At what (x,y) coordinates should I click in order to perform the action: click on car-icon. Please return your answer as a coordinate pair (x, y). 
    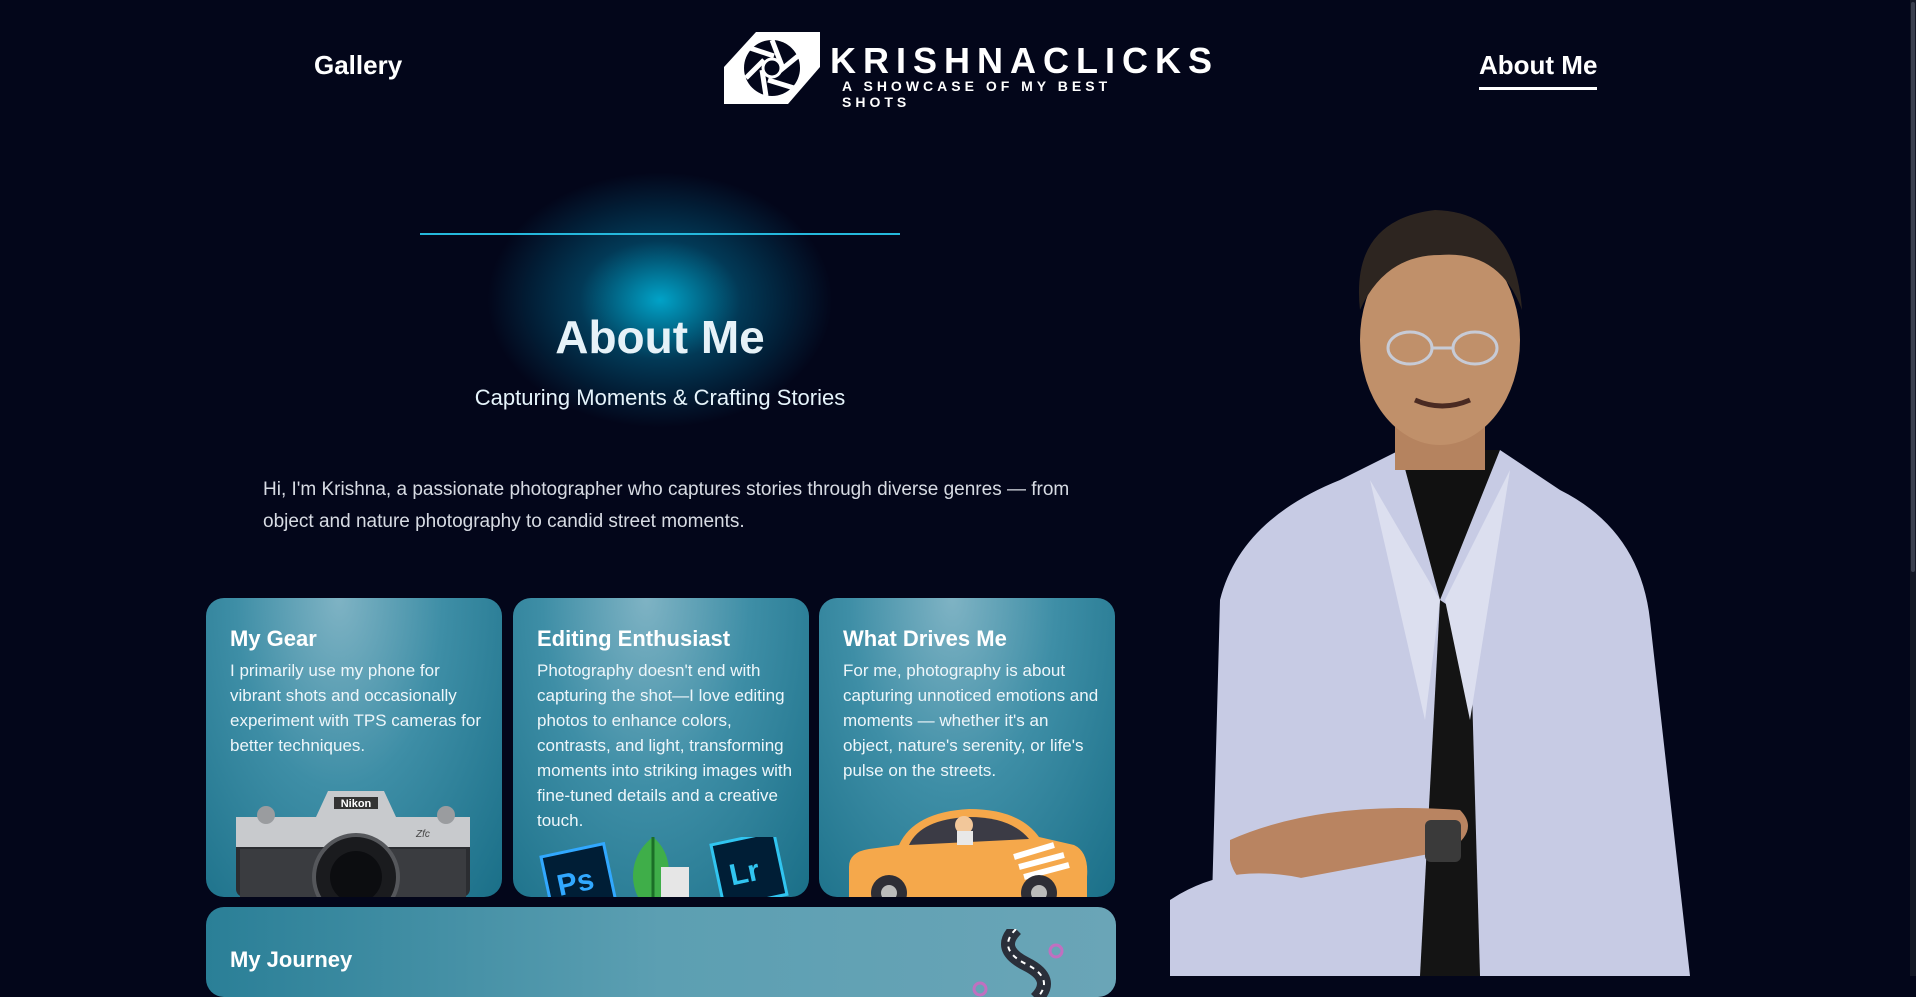
    Looking at the image, I should click on (968, 853).